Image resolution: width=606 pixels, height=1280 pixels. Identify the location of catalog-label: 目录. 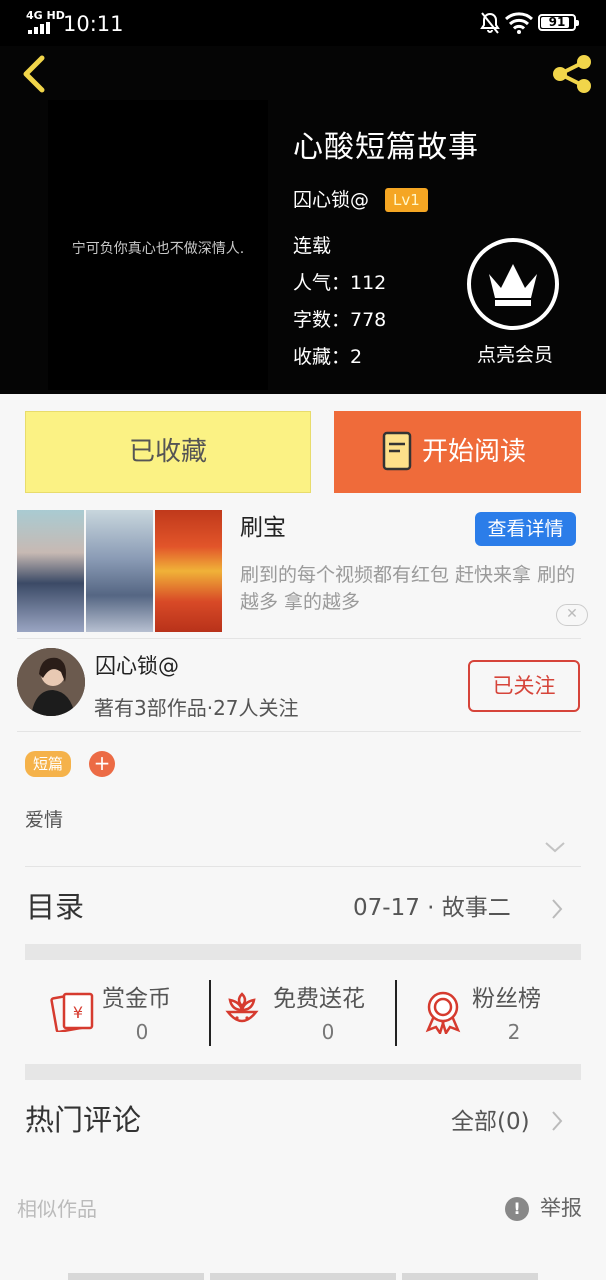
(55, 907).